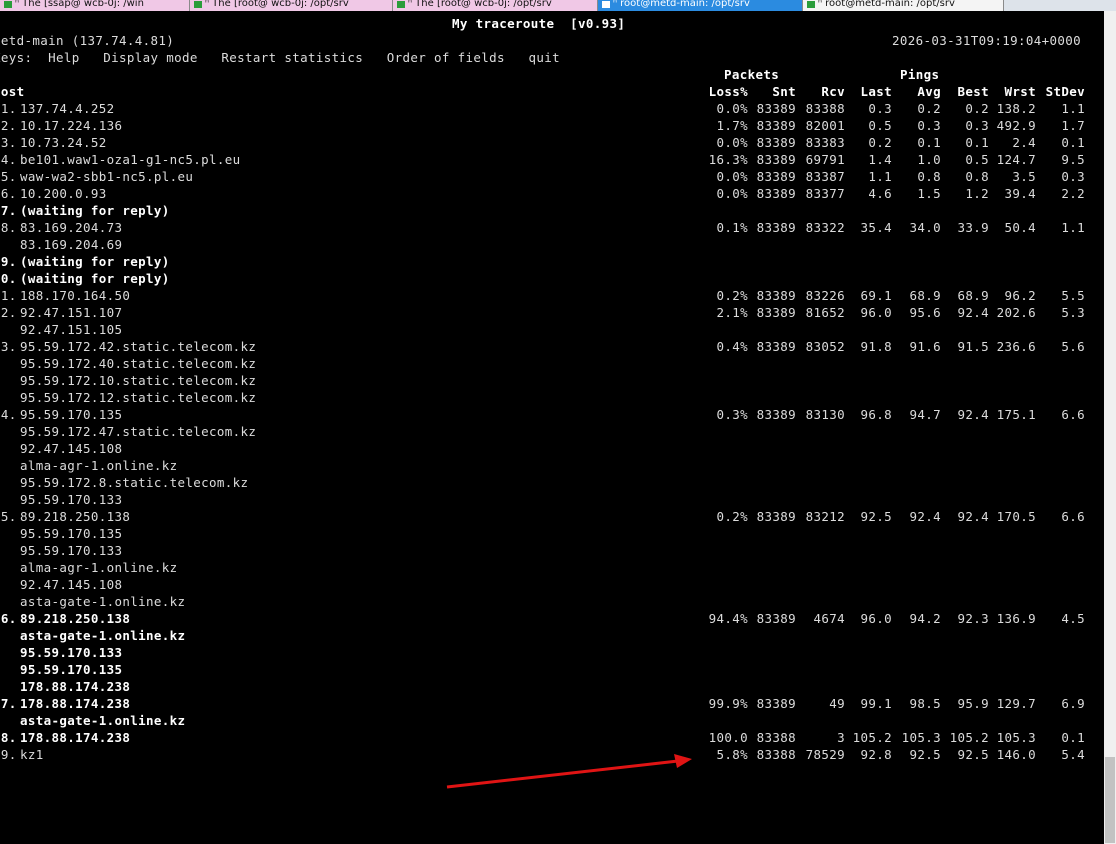 This screenshot has width=1116, height=844. What do you see at coordinates (925, 346) in the screenshot?
I see `hop-stat-avg: 91.6` at bounding box center [925, 346].